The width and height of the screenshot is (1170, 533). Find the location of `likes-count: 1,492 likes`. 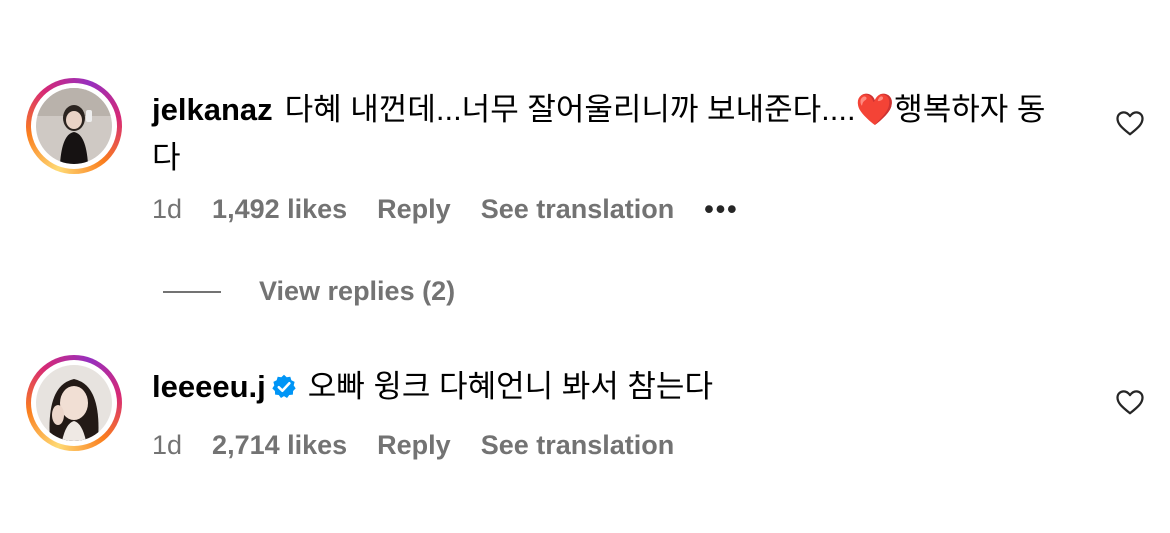

likes-count: 1,492 likes is located at coordinates (279, 209).